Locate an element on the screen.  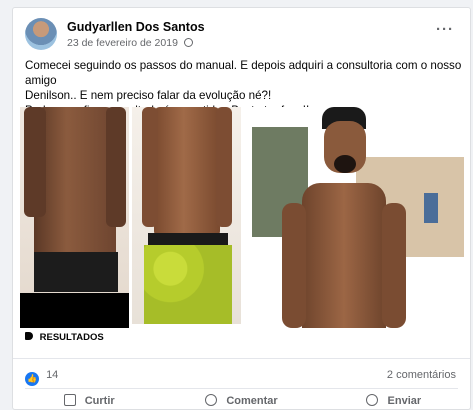
author-name: Gudyarllen Dos Santos is located at coordinates (136, 27).